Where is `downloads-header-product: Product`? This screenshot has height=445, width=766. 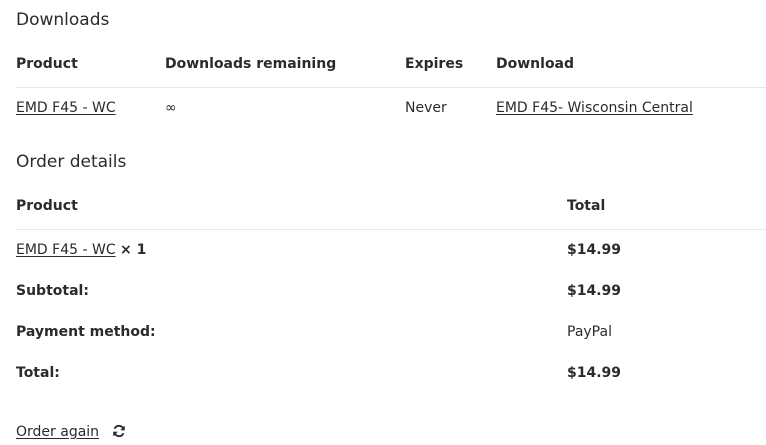 downloads-header-product: Product is located at coordinates (47, 64).